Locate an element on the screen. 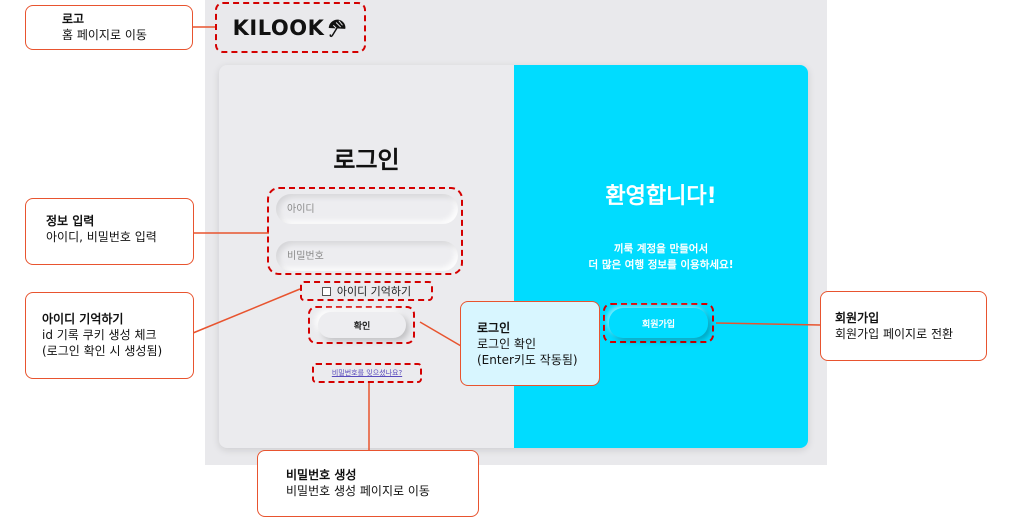 The image size is (1012, 518). annotation-desc: 홈 페이지로 이동 is located at coordinates (104, 35).